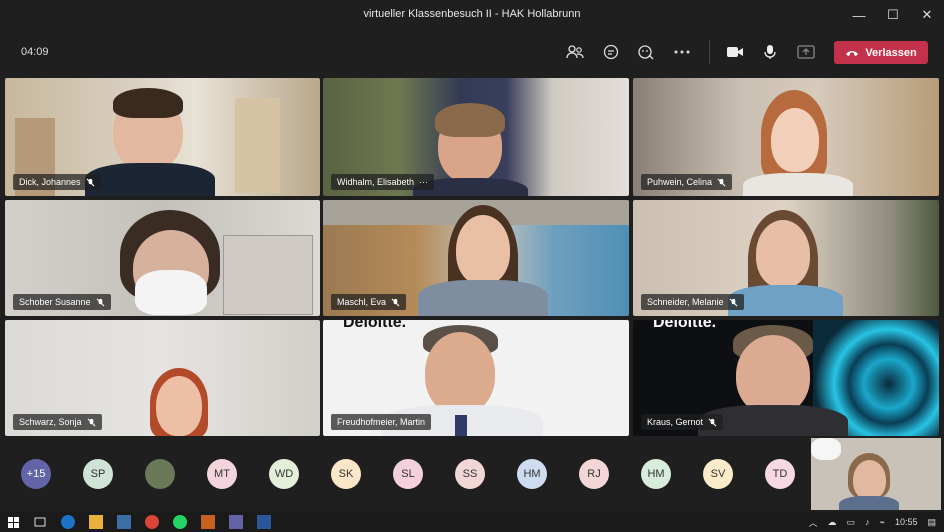 Image resolution: width=944 pixels, height=532 pixels. What do you see at coordinates (160, 474) in the screenshot?
I see `avatar-photo` at bounding box center [160, 474].